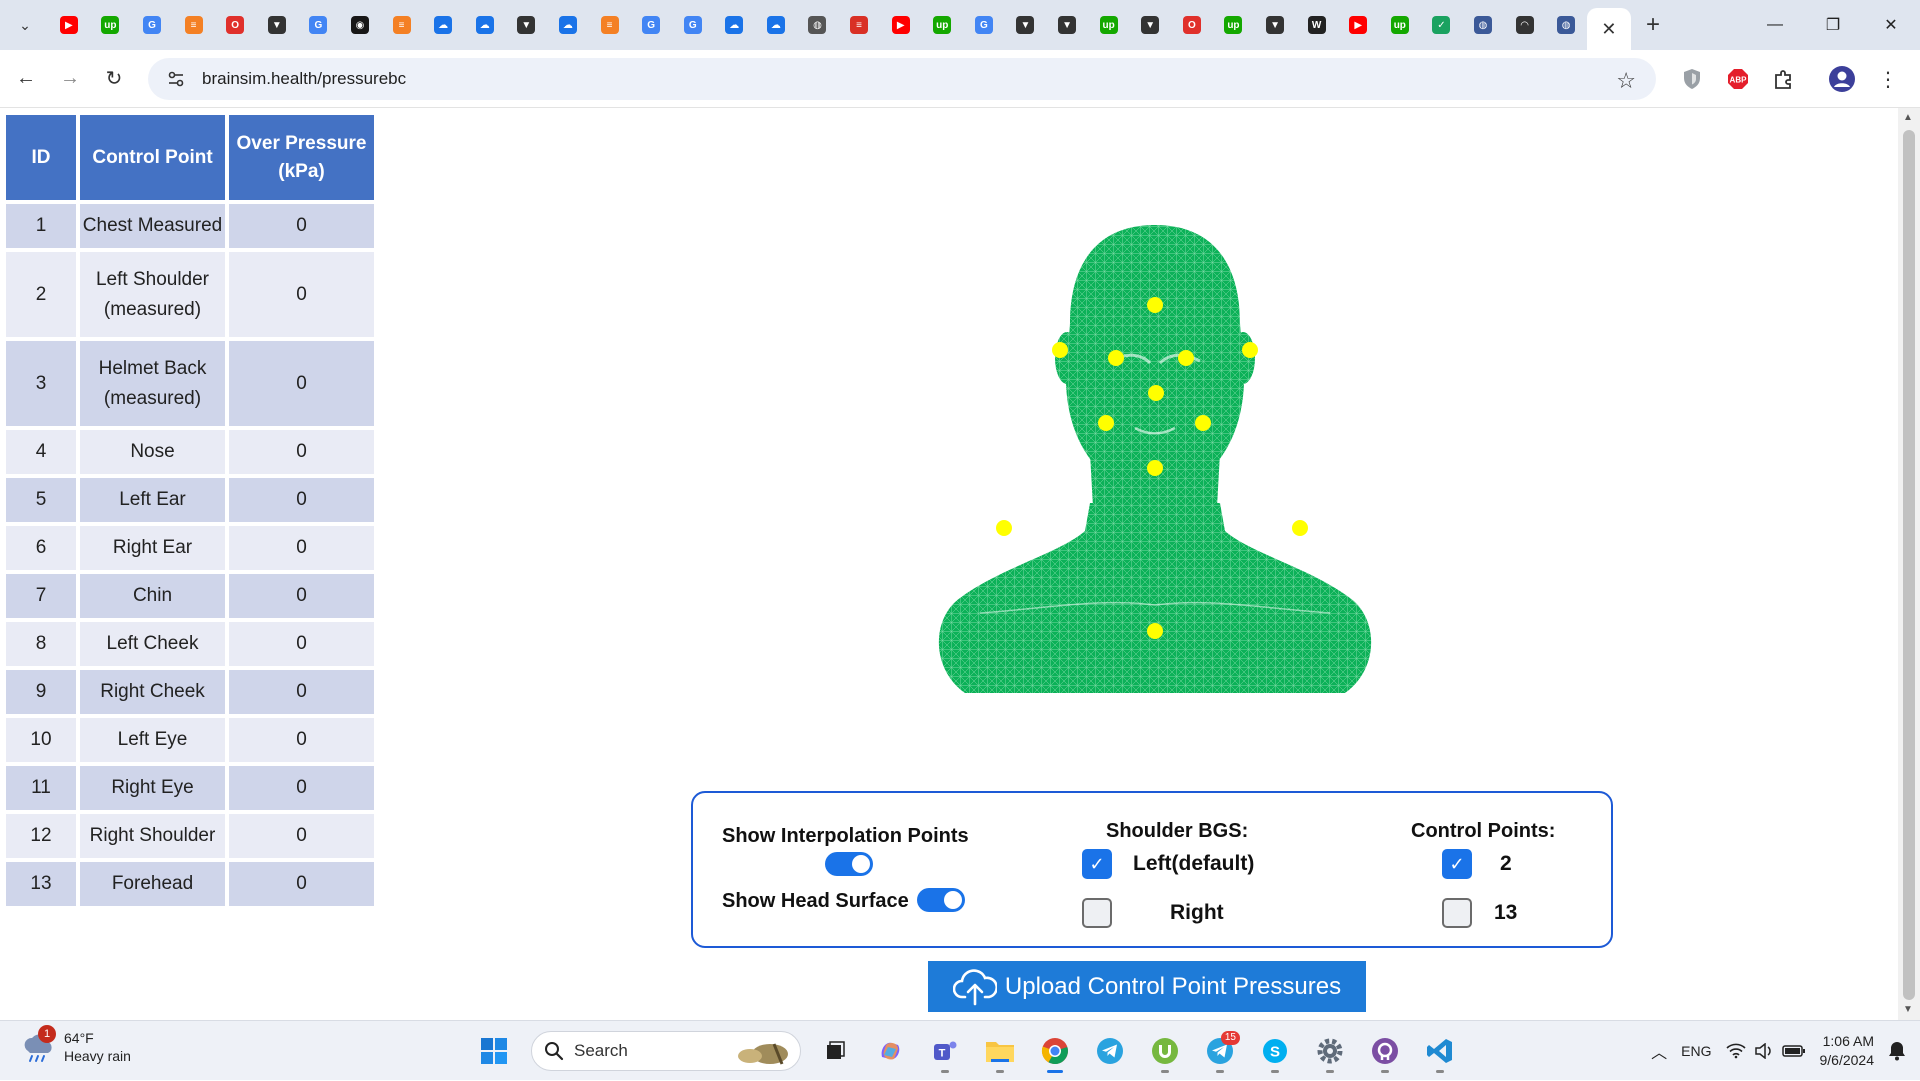 This screenshot has height=1081, width=1920. What do you see at coordinates (1626, 81) in the screenshot?
I see `bookmark-star-icon: ☆` at bounding box center [1626, 81].